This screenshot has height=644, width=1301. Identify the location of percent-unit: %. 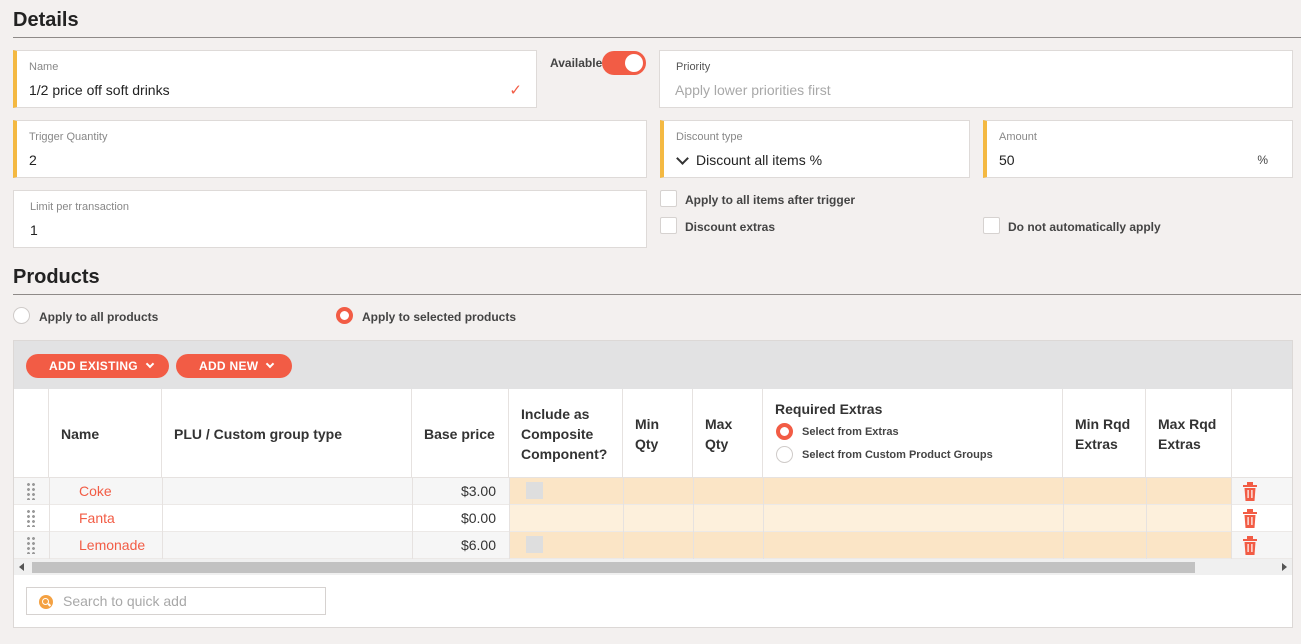
(1262, 160).